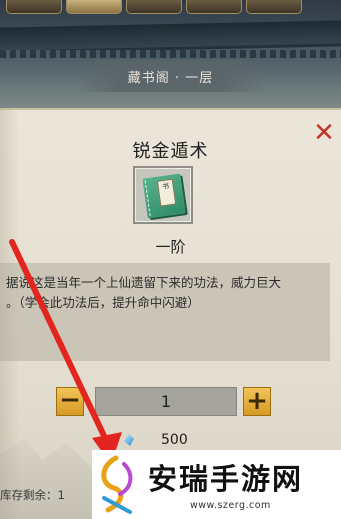 The height and width of the screenshot is (519, 341). What do you see at coordinates (144, 282) in the screenshot?
I see `description-line-1: 据说这是当年一个上仙遗留下来的功法，威力巨大` at bounding box center [144, 282].